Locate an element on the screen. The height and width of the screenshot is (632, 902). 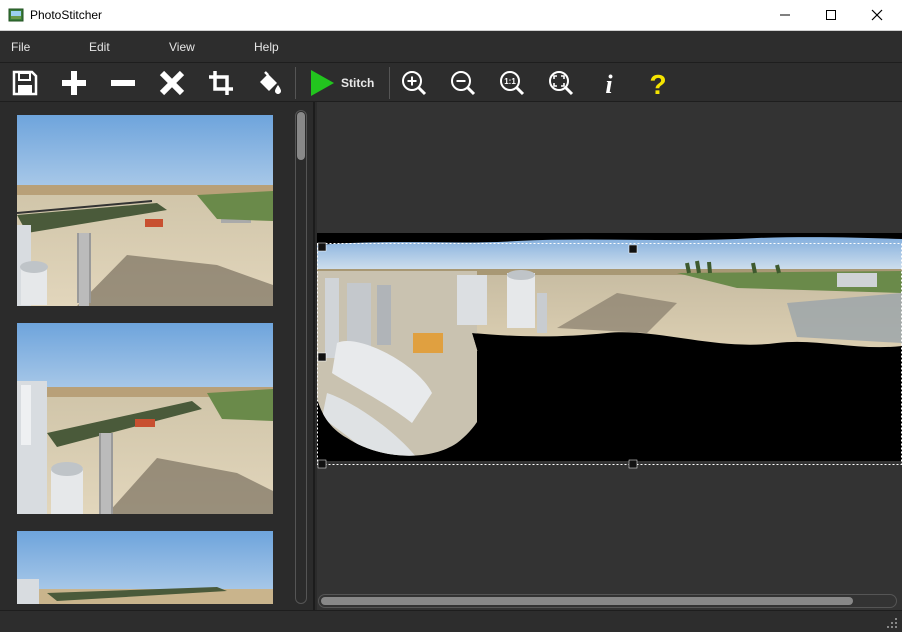
zoom-1-1-label: 1:1 is located at coordinates (510, 81).